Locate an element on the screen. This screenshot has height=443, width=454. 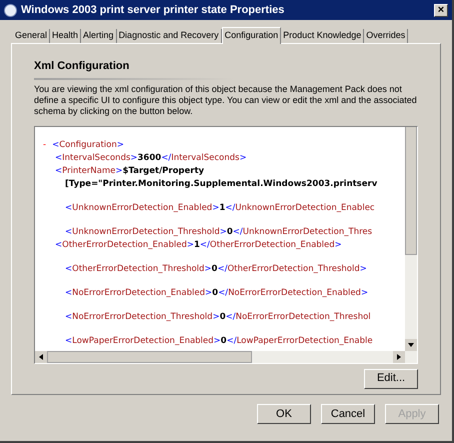
horizontal-scrollbar is located at coordinates (226, 356).